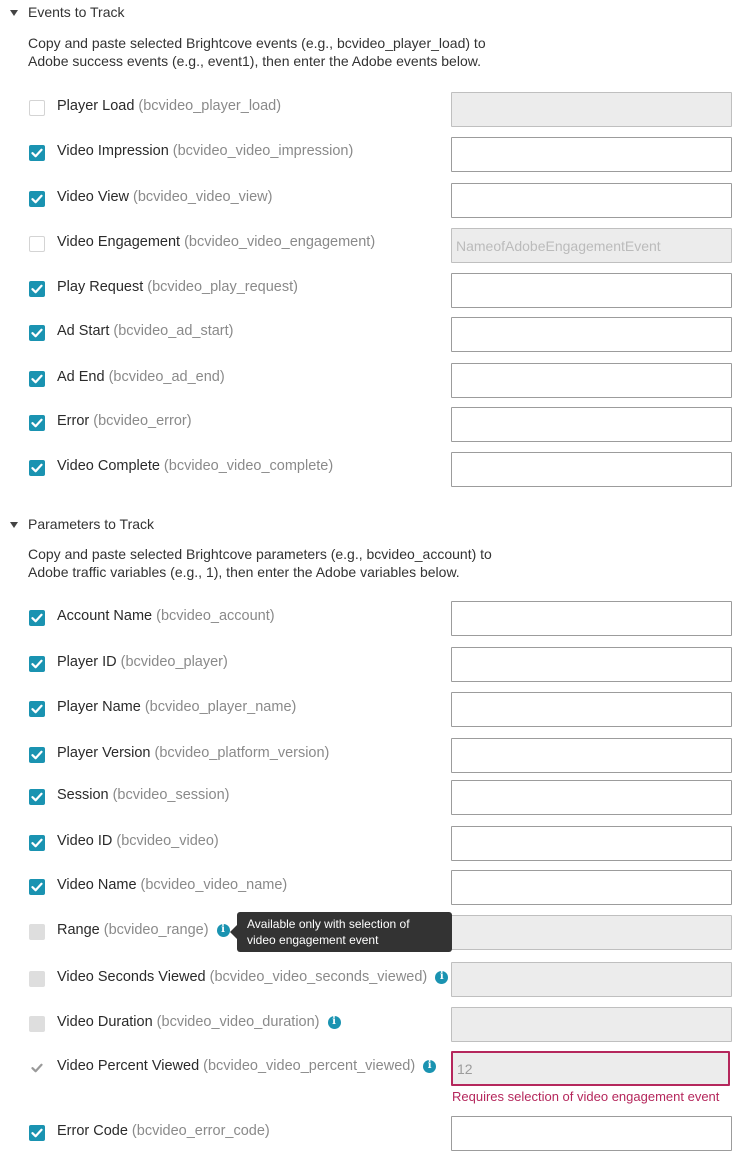 Image resolution: width=745 pixels, height=1159 pixels. I want to click on label-video-id: Video ID (bcvideo_video), so click(138, 841).